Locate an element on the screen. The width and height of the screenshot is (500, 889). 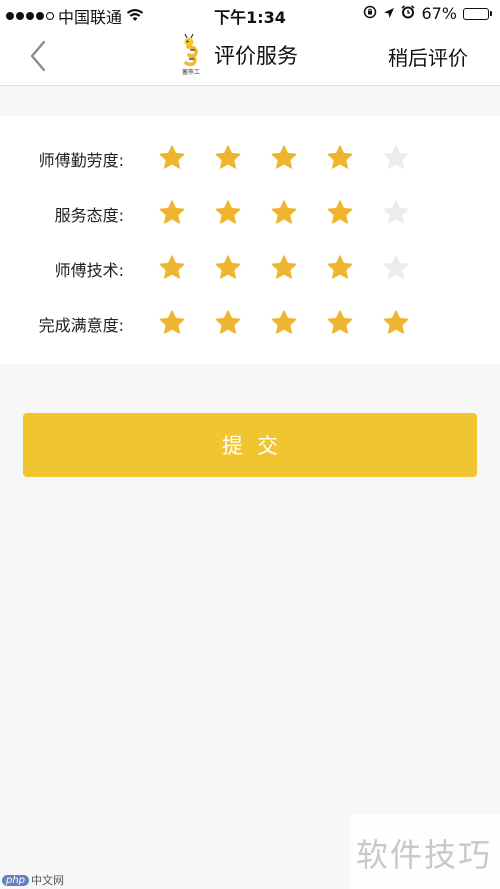
alarm-icon is located at coordinates (408, 13).